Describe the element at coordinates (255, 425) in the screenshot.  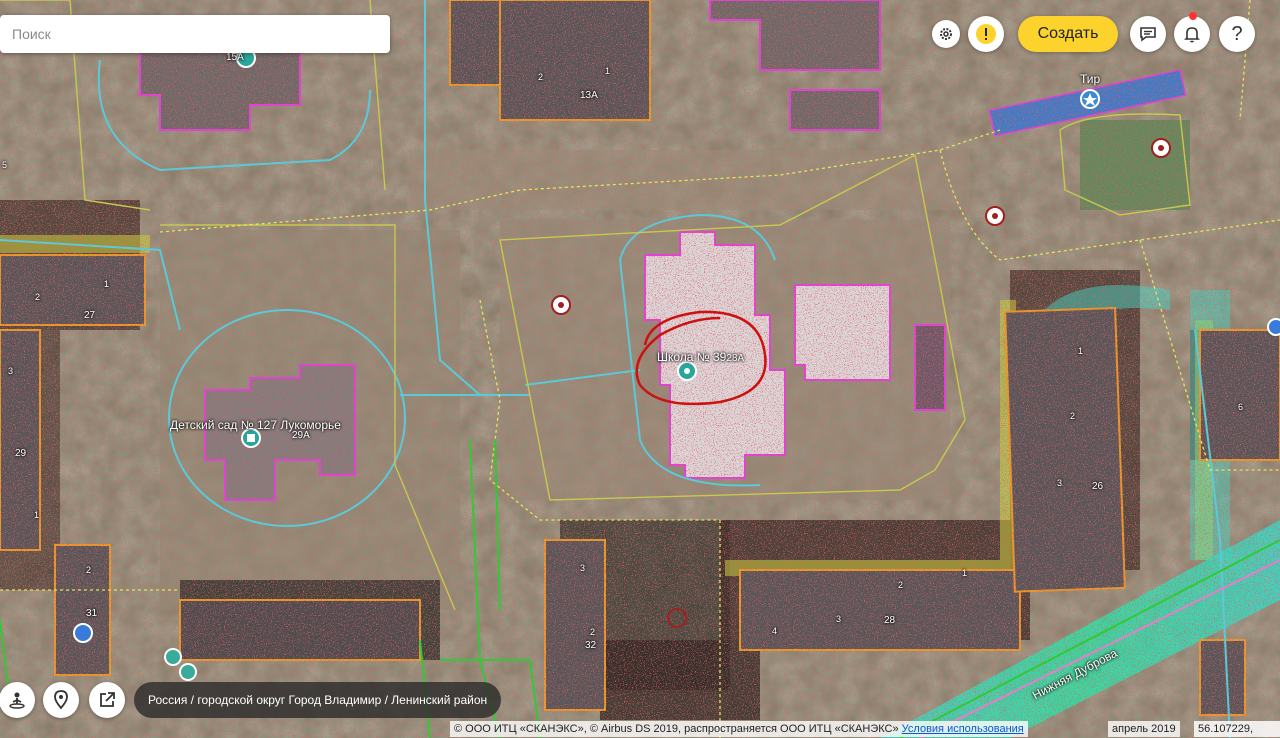
I see `kindergarten-label: Детский сад № 127 Лукоморье` at that location.